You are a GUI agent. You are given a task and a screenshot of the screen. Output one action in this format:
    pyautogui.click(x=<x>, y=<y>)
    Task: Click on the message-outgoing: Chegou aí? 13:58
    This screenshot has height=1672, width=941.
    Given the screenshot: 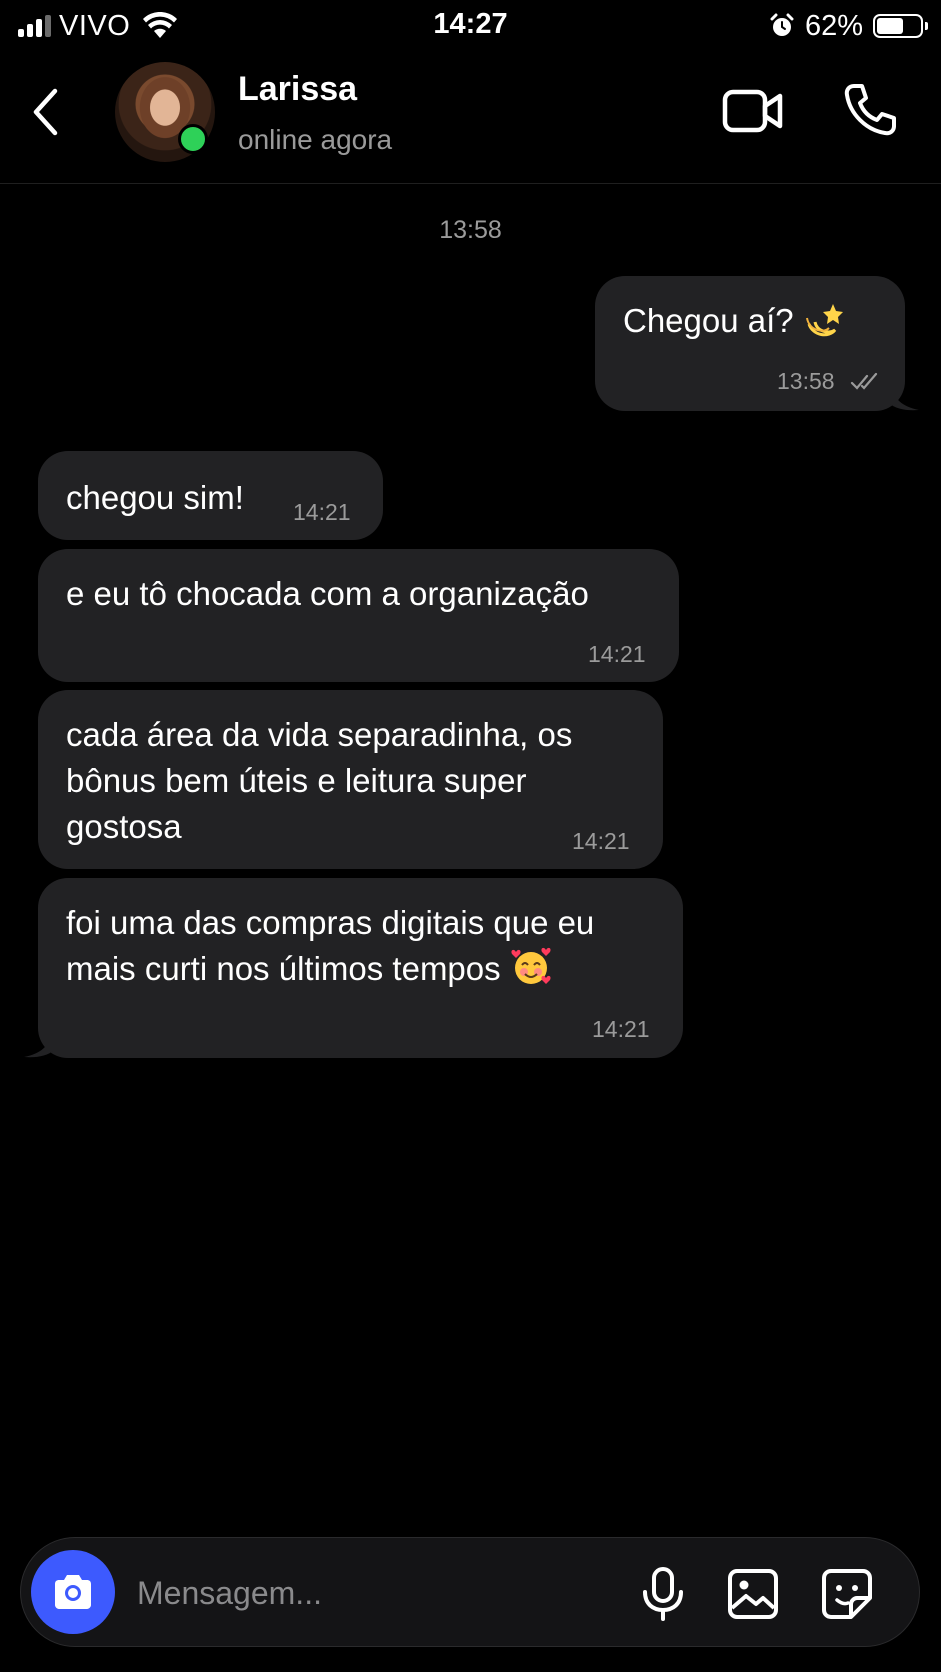 What is the action you would take?
    pyautogui.click(x=757, y=343)
    